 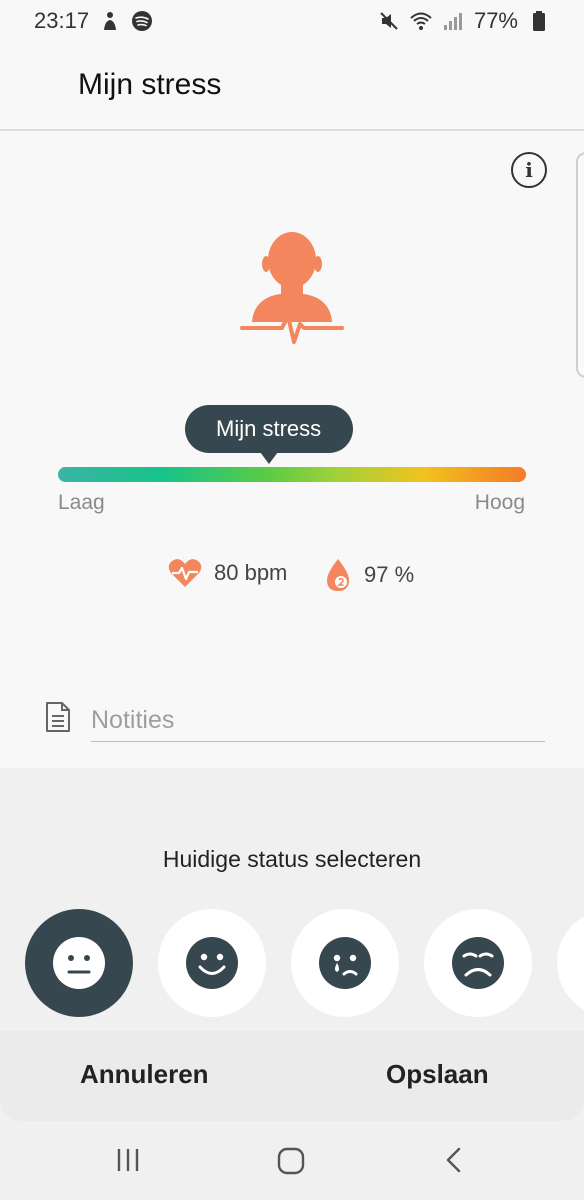 I want to click on spotify-icon, so click(x=142, y=21).